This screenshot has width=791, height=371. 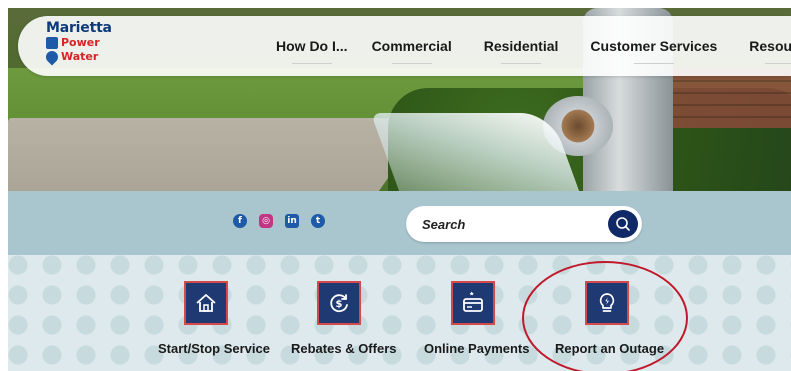 I want to click on report-outage-label: Report an Outage, so click(x=609, y=348).